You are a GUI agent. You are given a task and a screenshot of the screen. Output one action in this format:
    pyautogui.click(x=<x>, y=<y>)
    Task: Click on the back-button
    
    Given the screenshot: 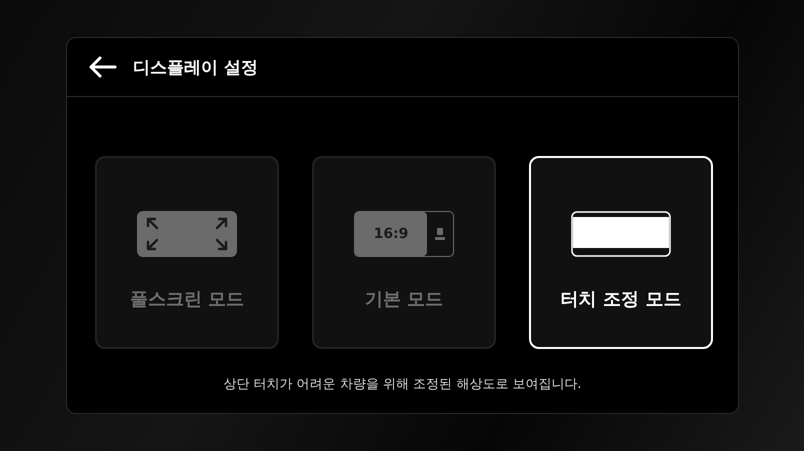 What is the action you would take?
    pyautogui.click(x=102, y=67)
    